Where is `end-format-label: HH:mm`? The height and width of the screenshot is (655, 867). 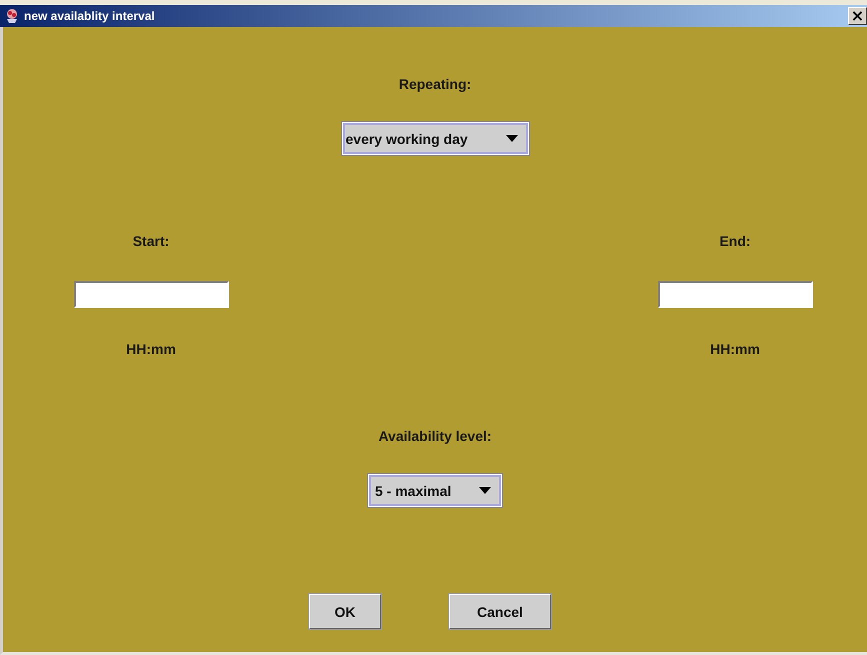 end-format-label: HH:mm is located at coordinates (735, 349).